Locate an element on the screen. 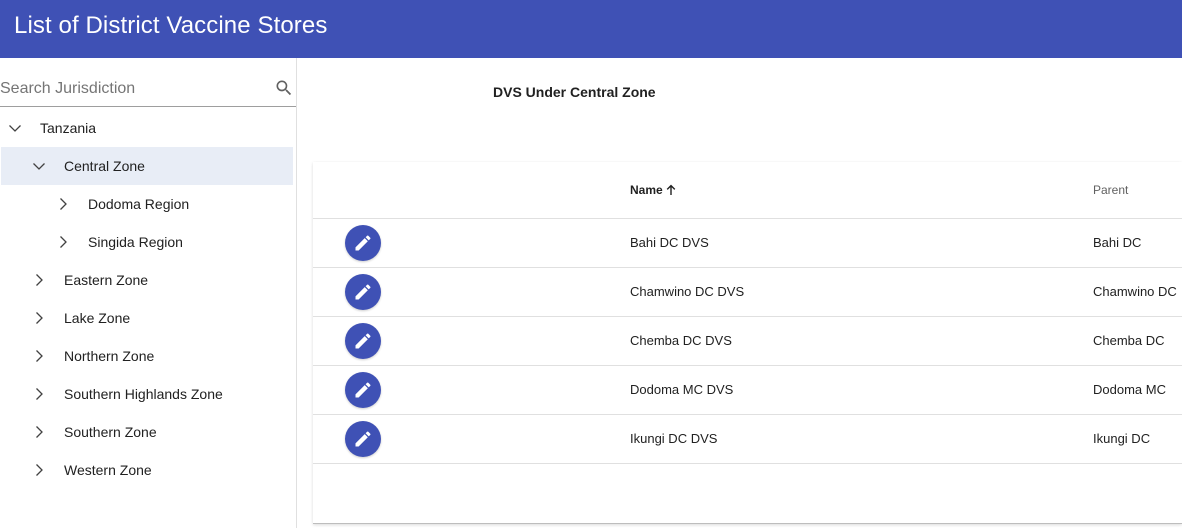  tree-item-label: Dodoma Region is located at coordinates (139, 204).